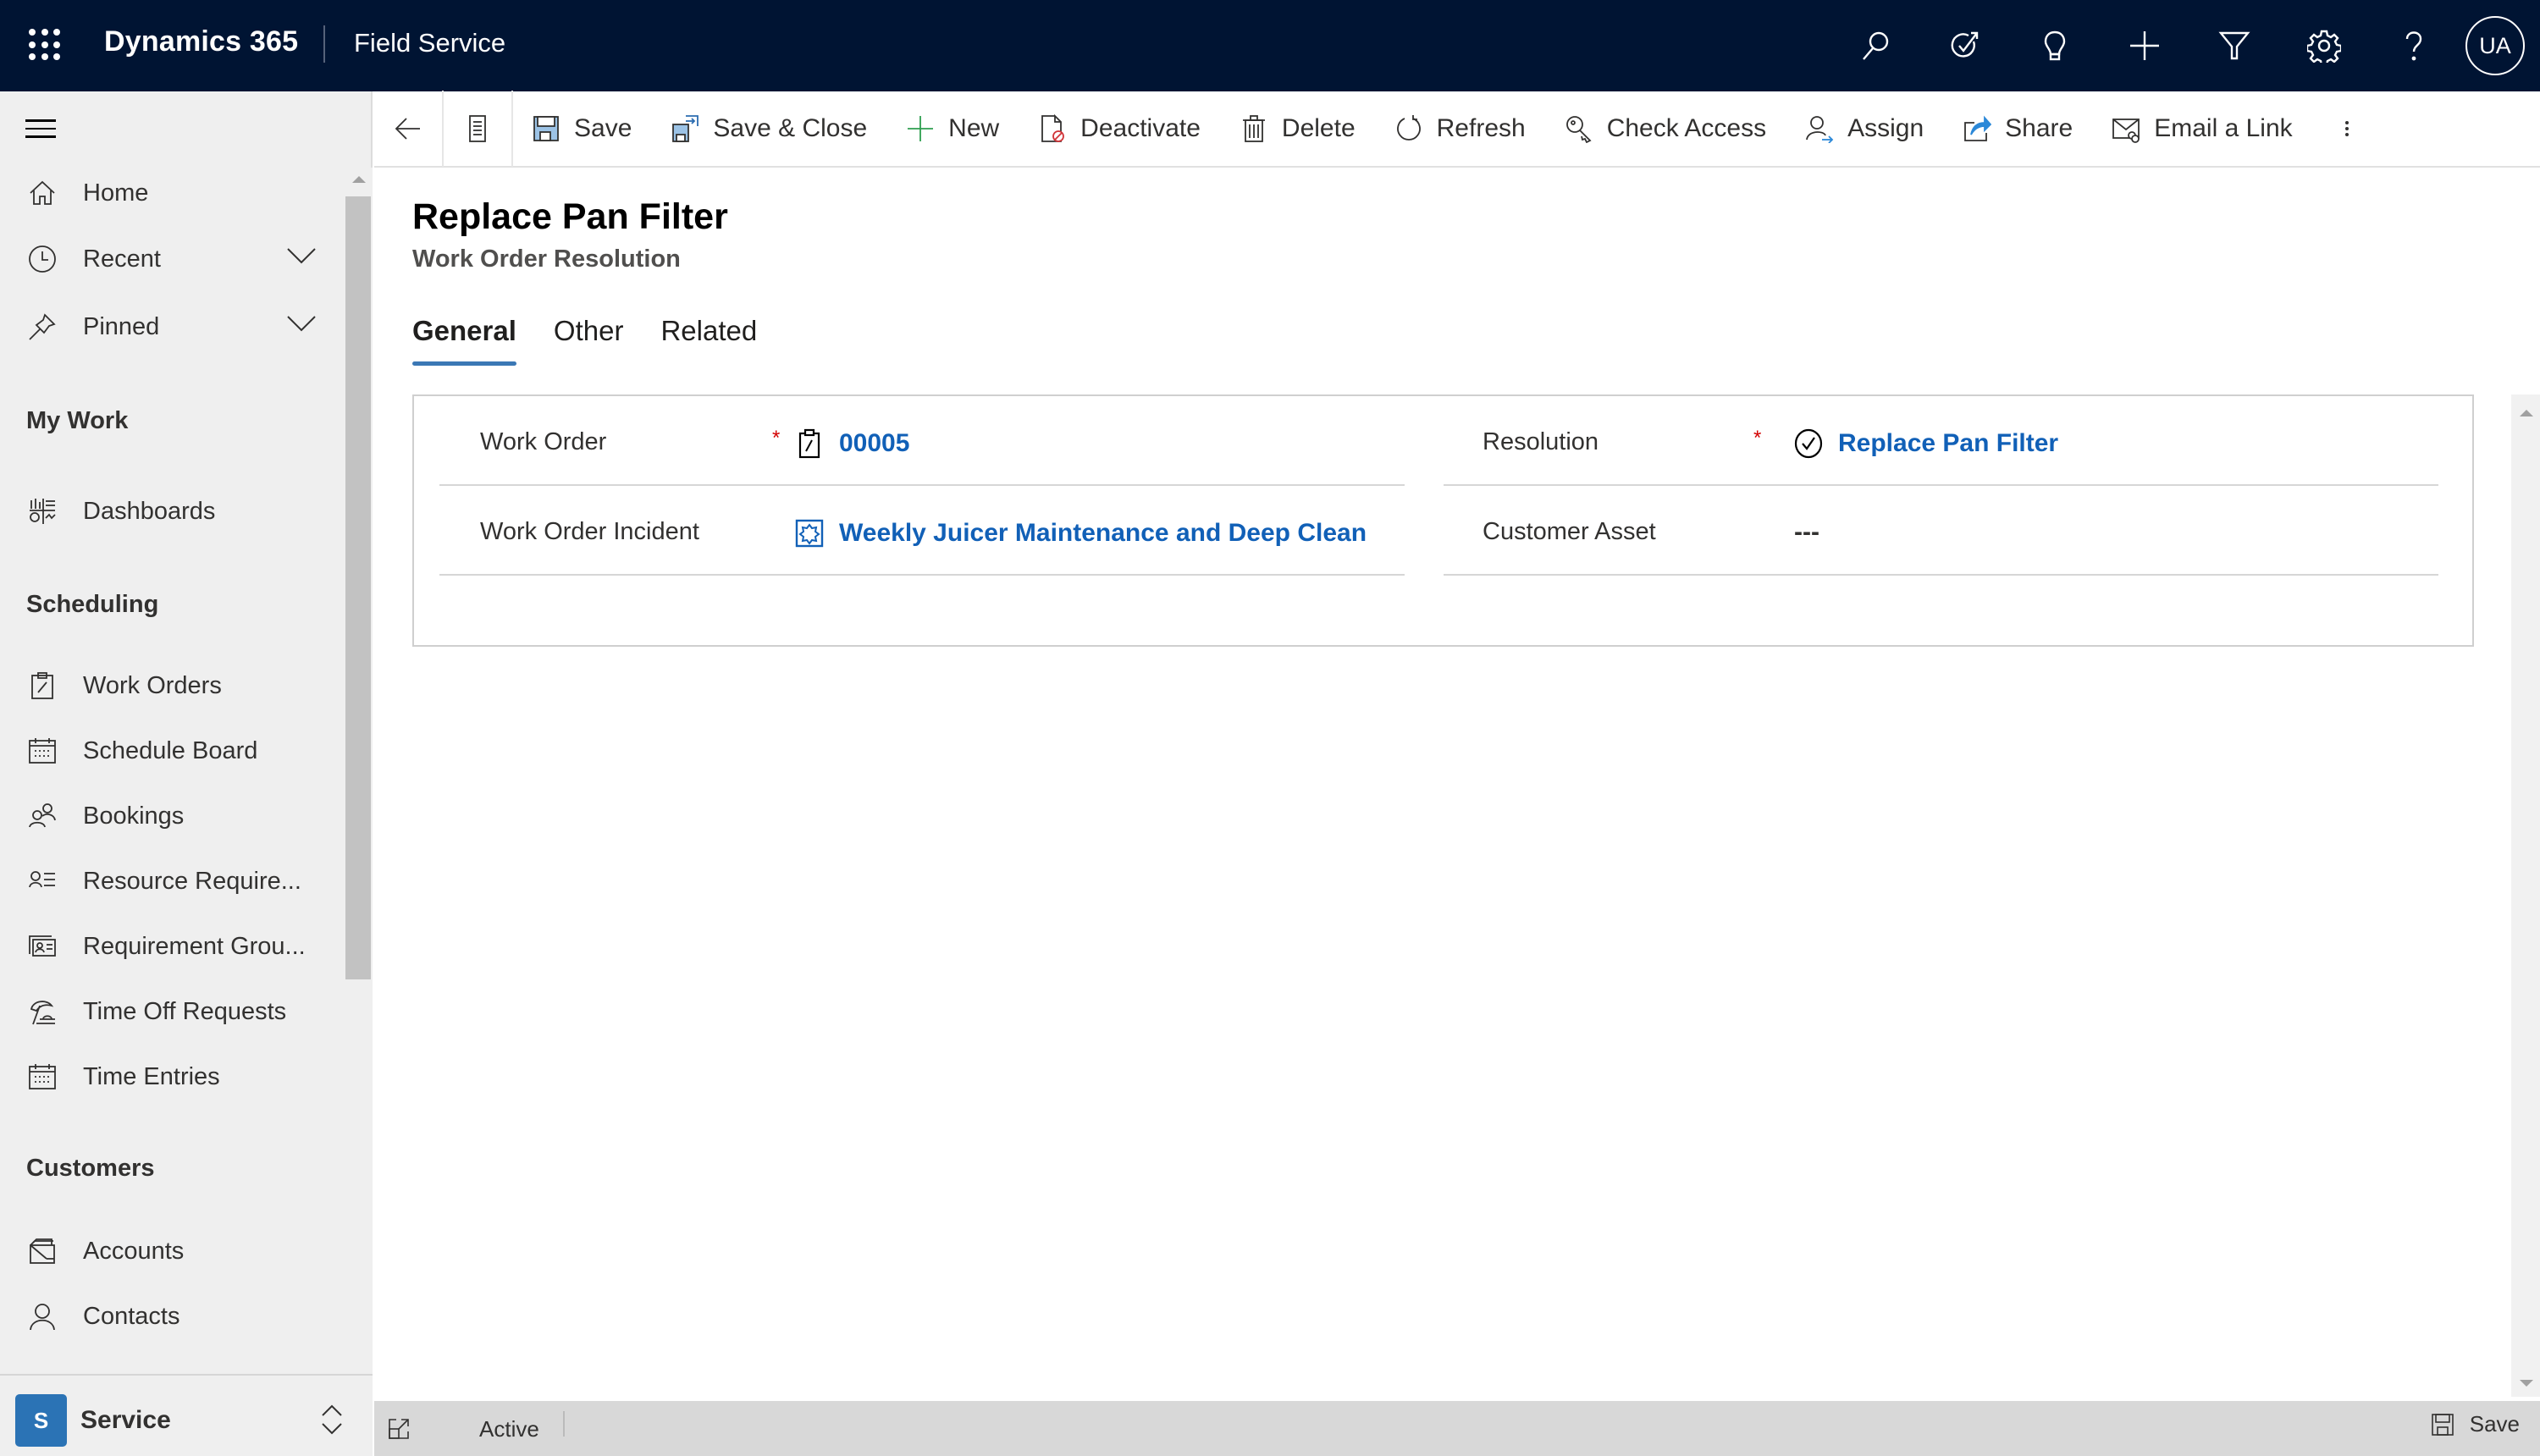  What do you see at coordinates (42, 327) in the screenshot?
I see `pin-icon` at bounding box center [42, 327].